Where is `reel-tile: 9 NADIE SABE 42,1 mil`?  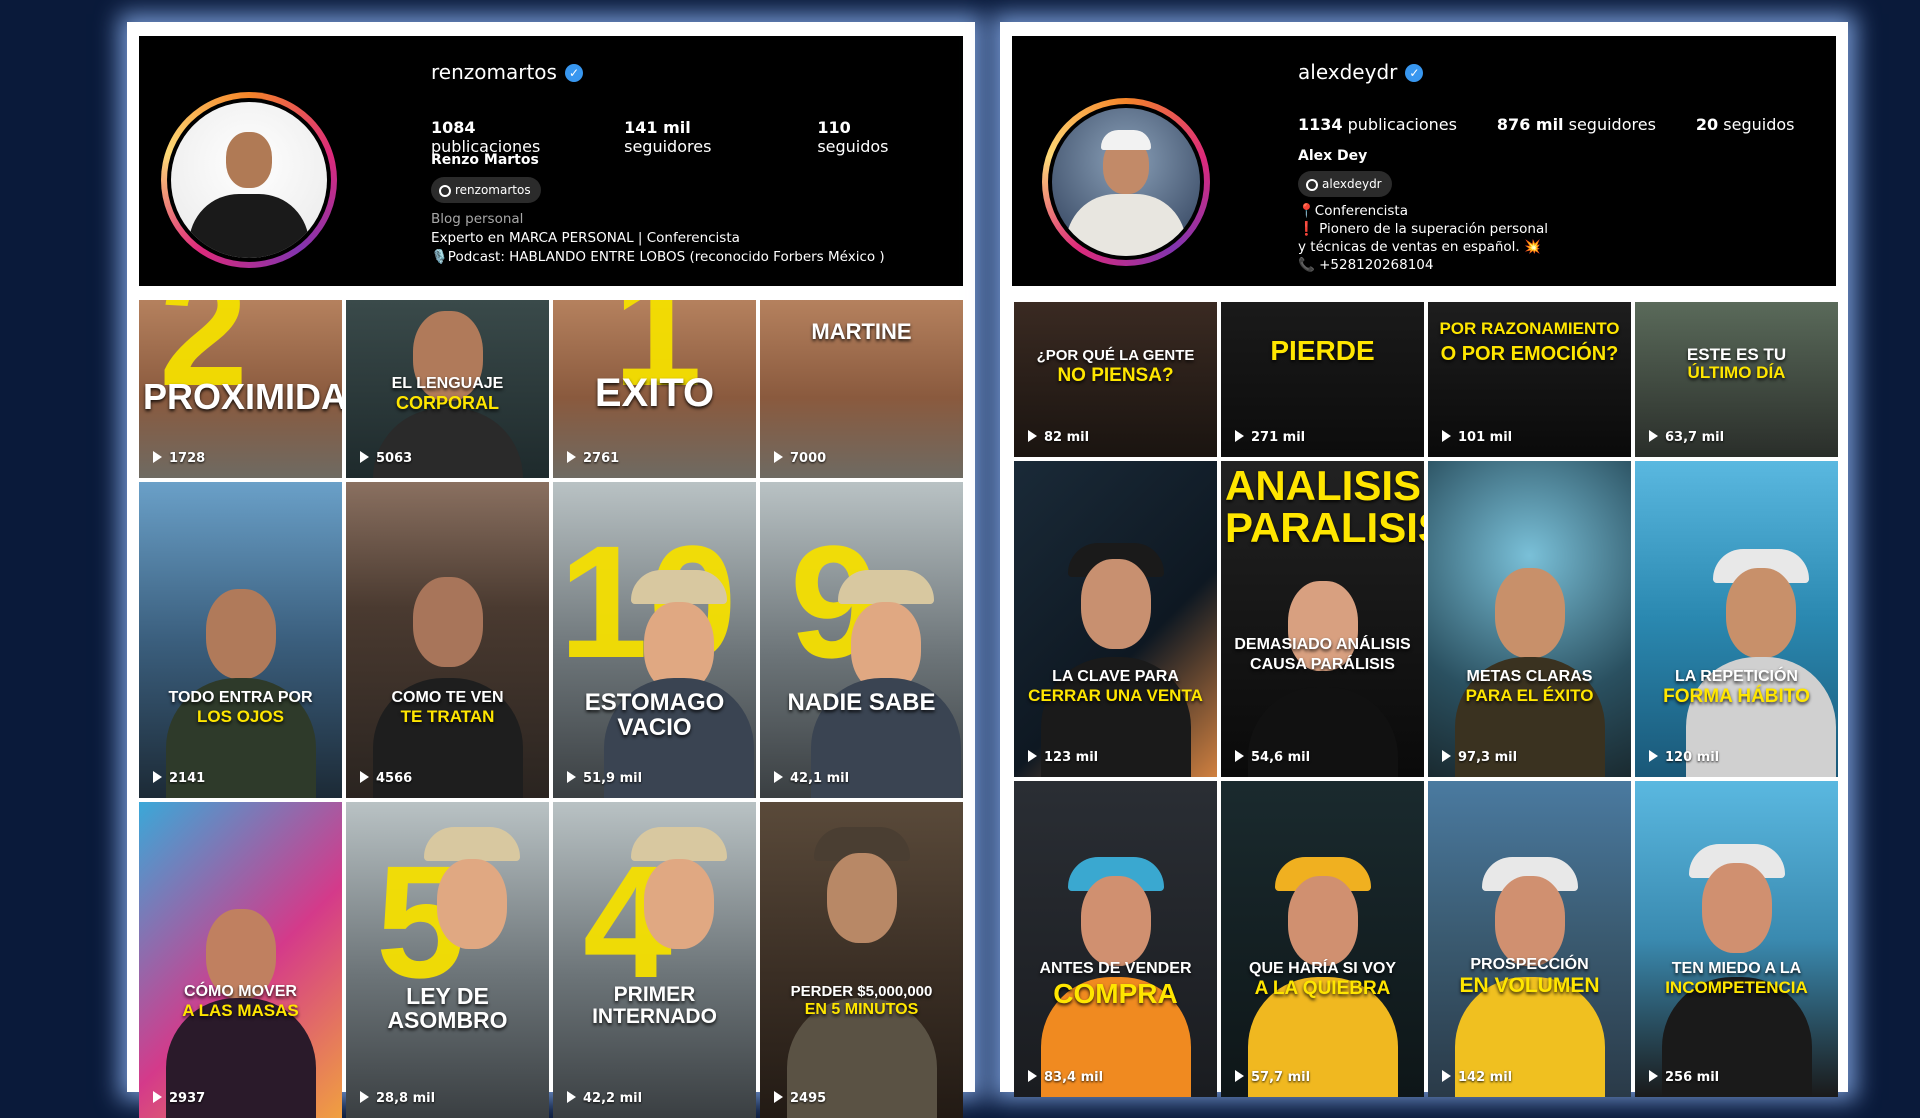
reel-tile: 9 NADIE SABE 42,1 mil is located at coordinates (861, 640).